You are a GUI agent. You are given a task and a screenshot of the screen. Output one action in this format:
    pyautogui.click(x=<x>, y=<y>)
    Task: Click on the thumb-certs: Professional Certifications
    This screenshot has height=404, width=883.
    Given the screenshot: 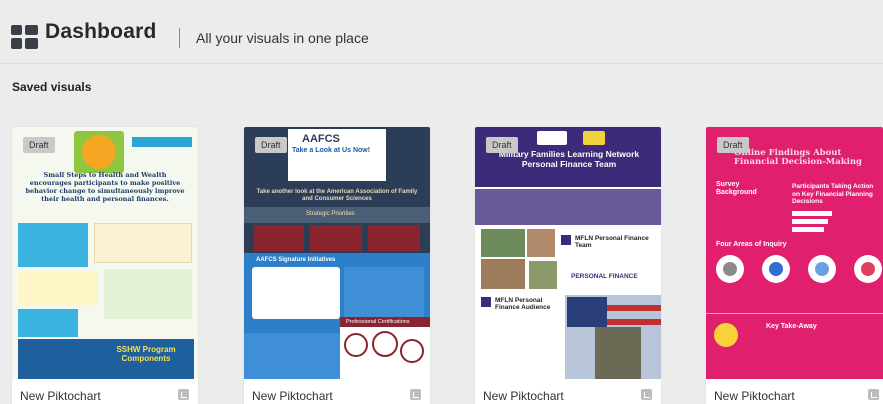 What is the action you would take?
    pyautogui.click(x=378, y=322)
    